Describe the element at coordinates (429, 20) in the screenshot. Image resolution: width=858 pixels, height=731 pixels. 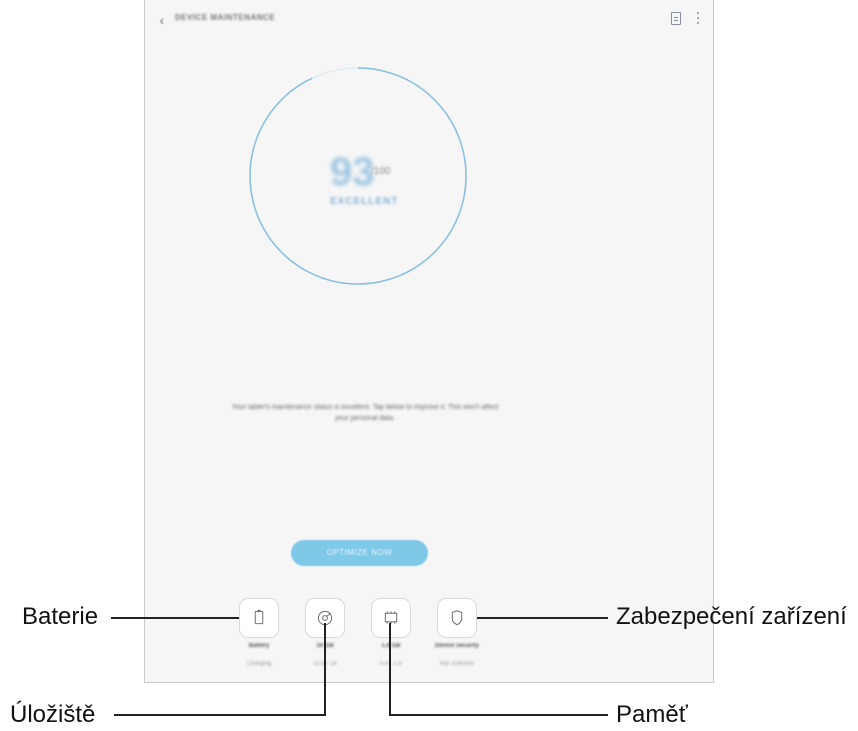
I see `app-bar: ‹ DEVICE MAINTENANCE` at that location.